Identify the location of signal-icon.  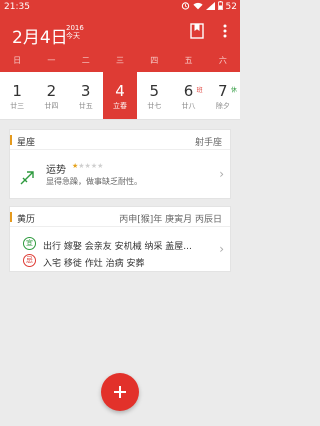
(210, 6).